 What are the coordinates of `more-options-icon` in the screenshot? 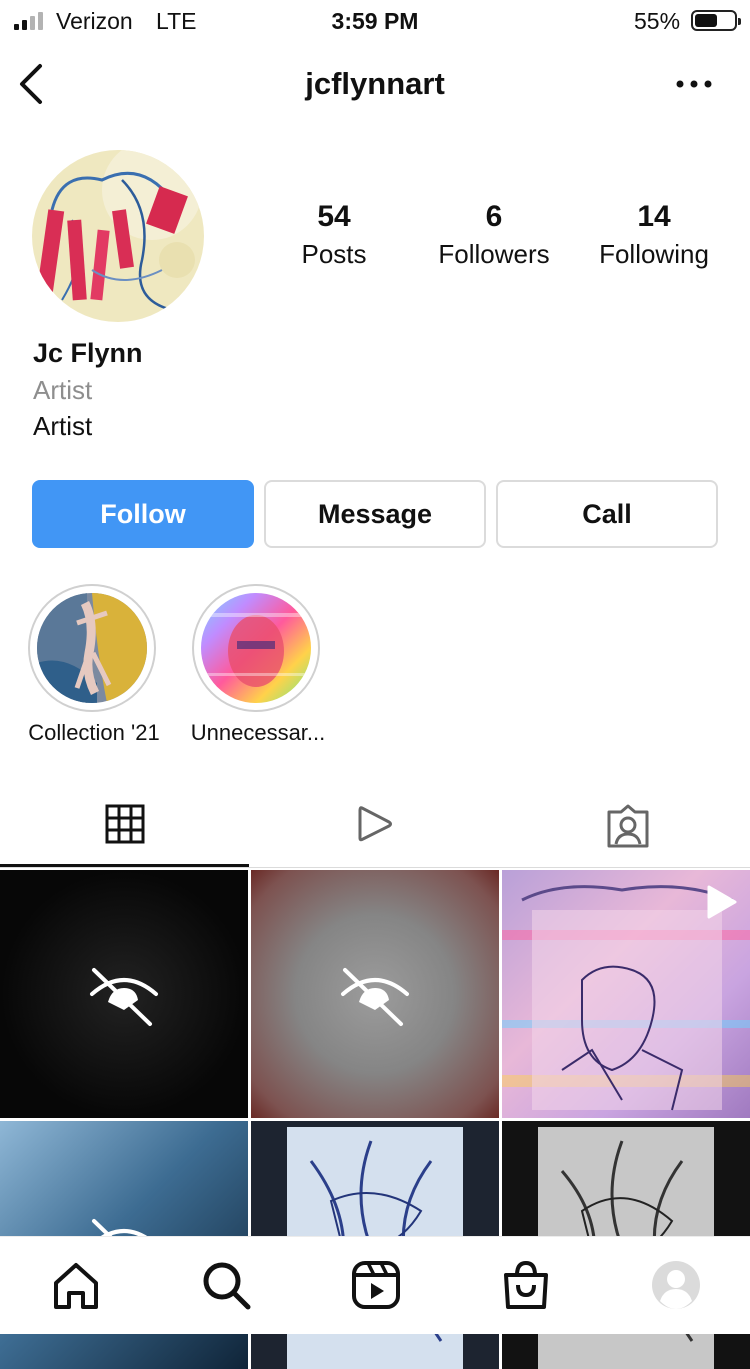 It's located at (694, 84).